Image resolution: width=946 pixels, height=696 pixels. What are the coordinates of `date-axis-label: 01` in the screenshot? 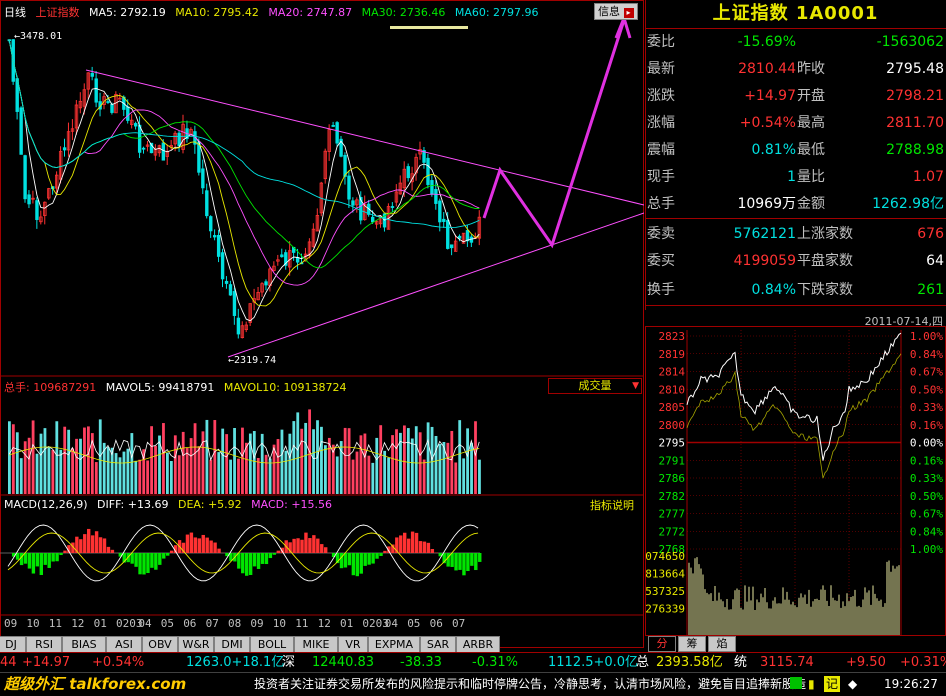 It's located at (346, 623).